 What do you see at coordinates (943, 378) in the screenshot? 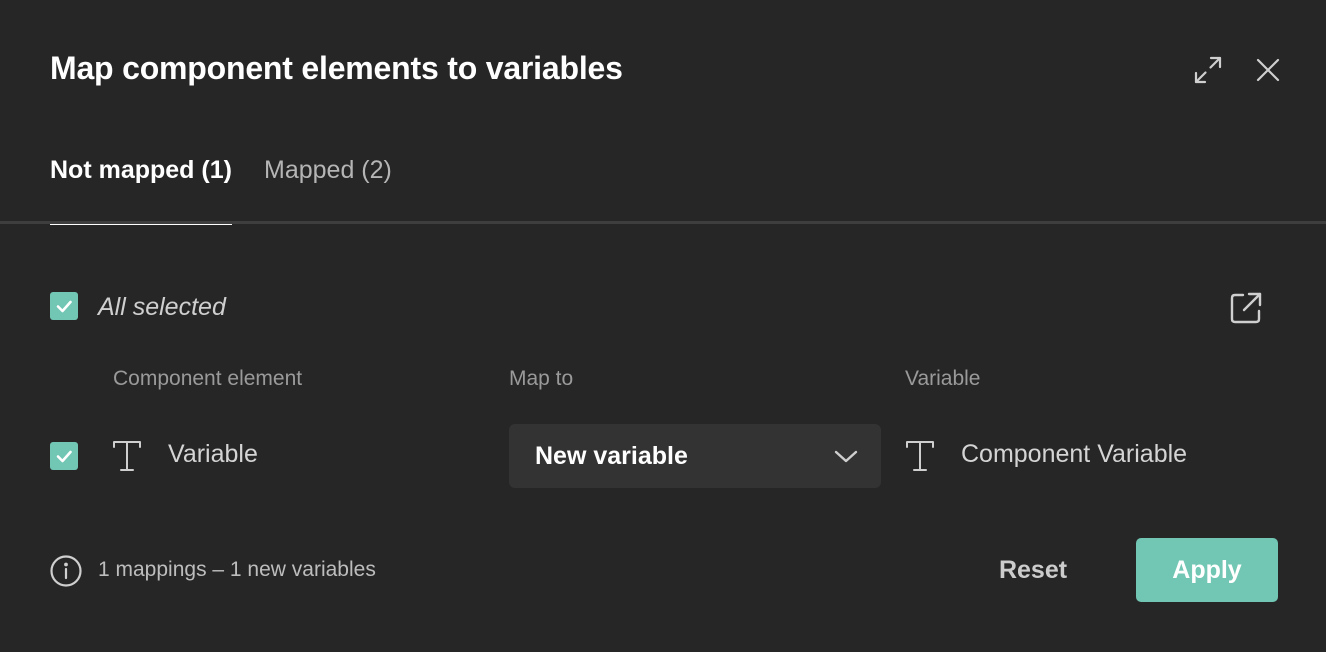
I see `column-header-variable: Variable` at bounding box center [943, 378].